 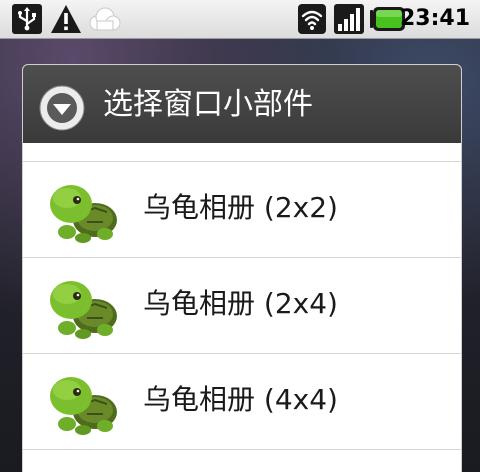 I want to click on list-item-label: 乌龟相册 (2x4), so click(x=240, y=303).